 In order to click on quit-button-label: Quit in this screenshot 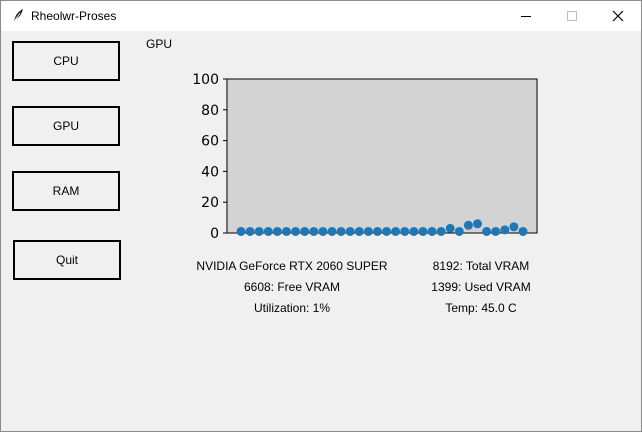, I will do `click(66, 260)`.